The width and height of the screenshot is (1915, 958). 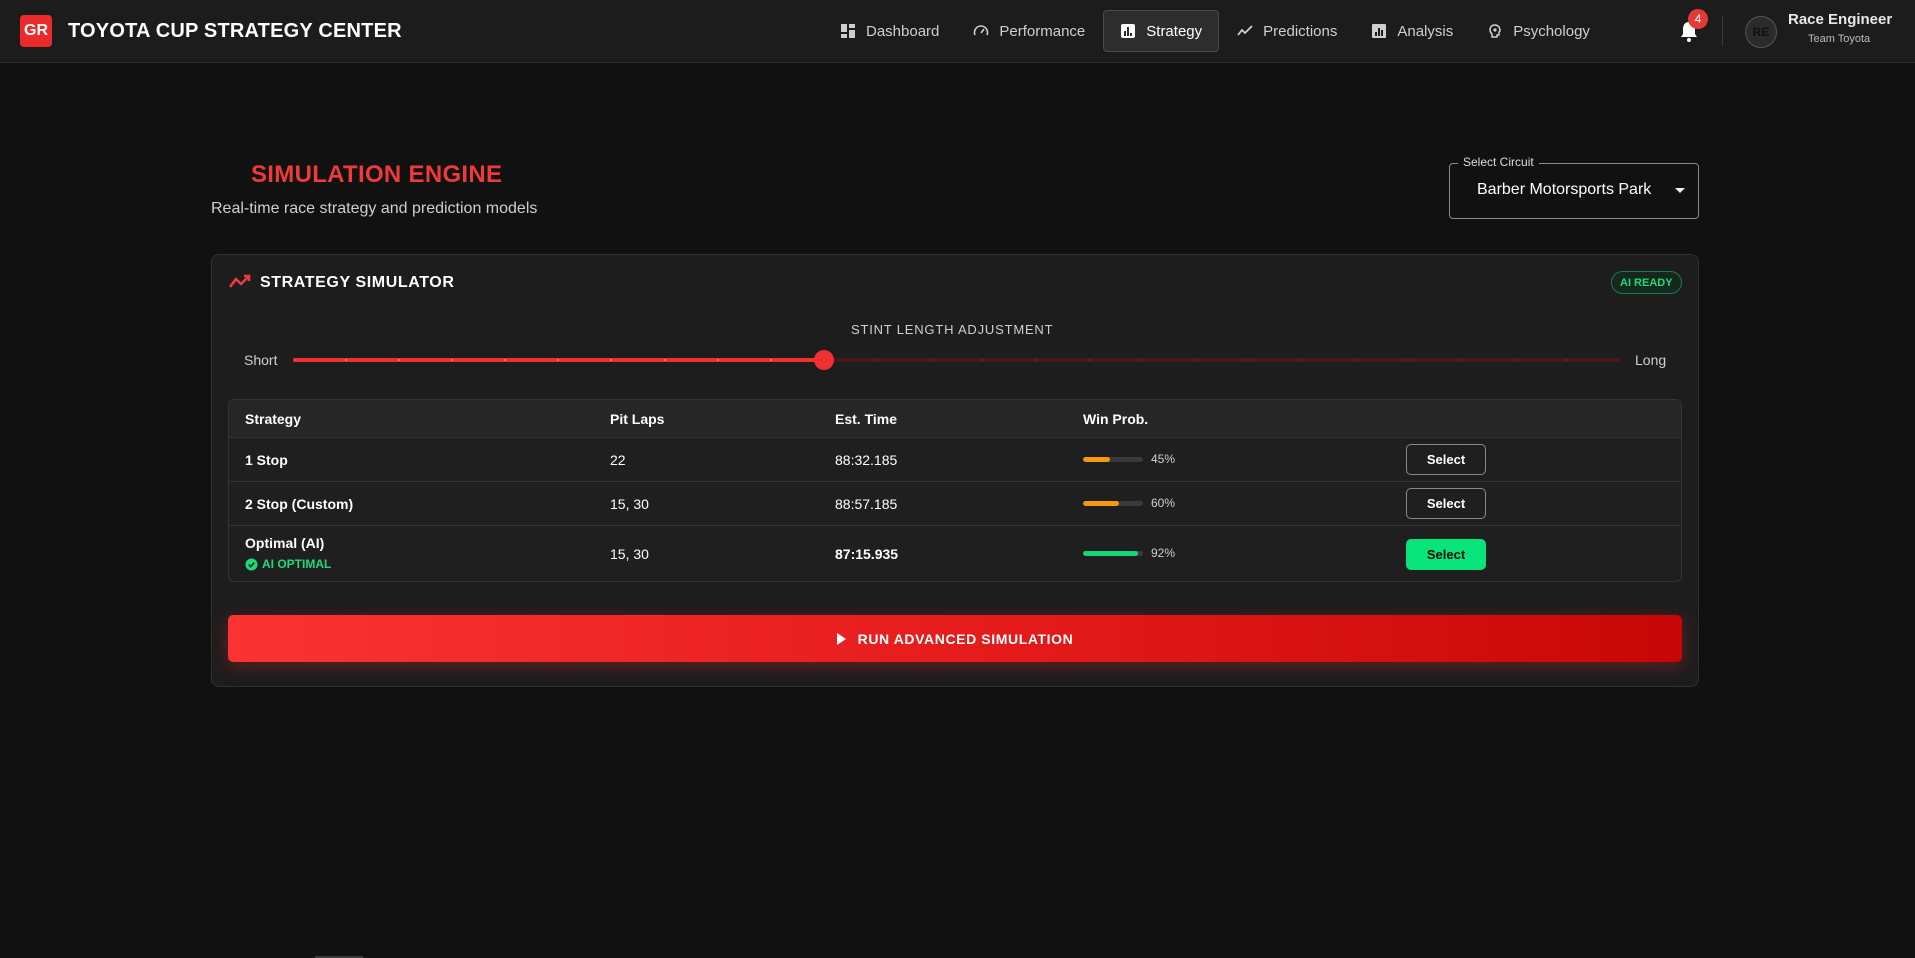 What do you see at coordinates (1174, 31) in the screenshot?
I see `nav-strategy-label: Strategy` at bounding box center [1174, 31].